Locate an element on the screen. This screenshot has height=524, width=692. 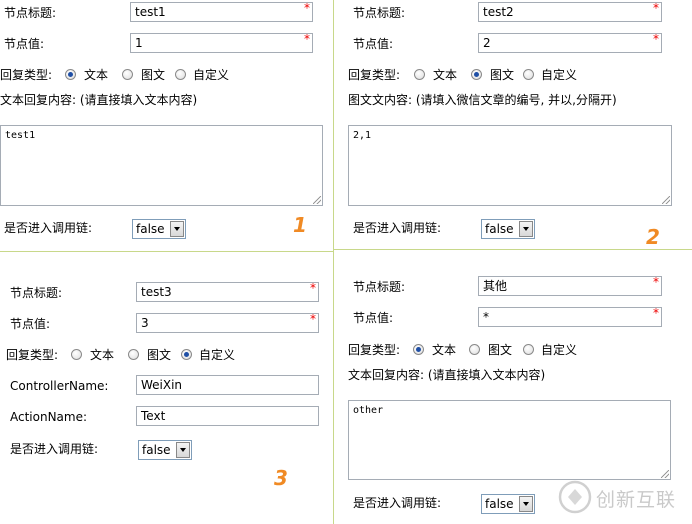
node-title-input: test2 * is located at coordinates (570, 11).